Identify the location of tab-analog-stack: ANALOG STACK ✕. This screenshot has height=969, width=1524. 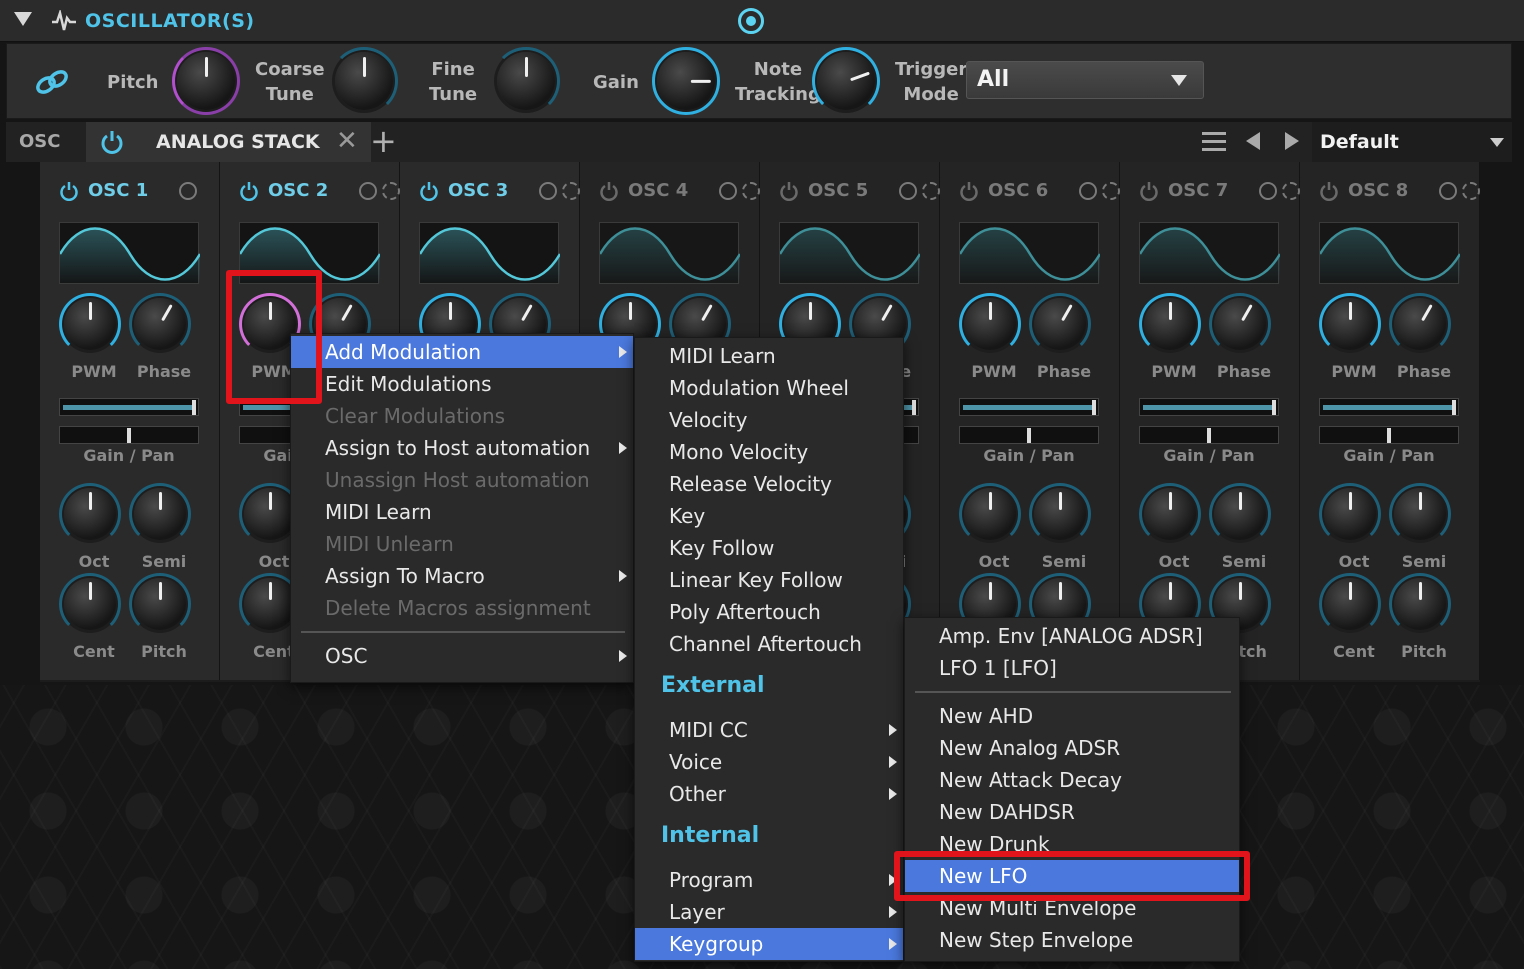
(228, 142).